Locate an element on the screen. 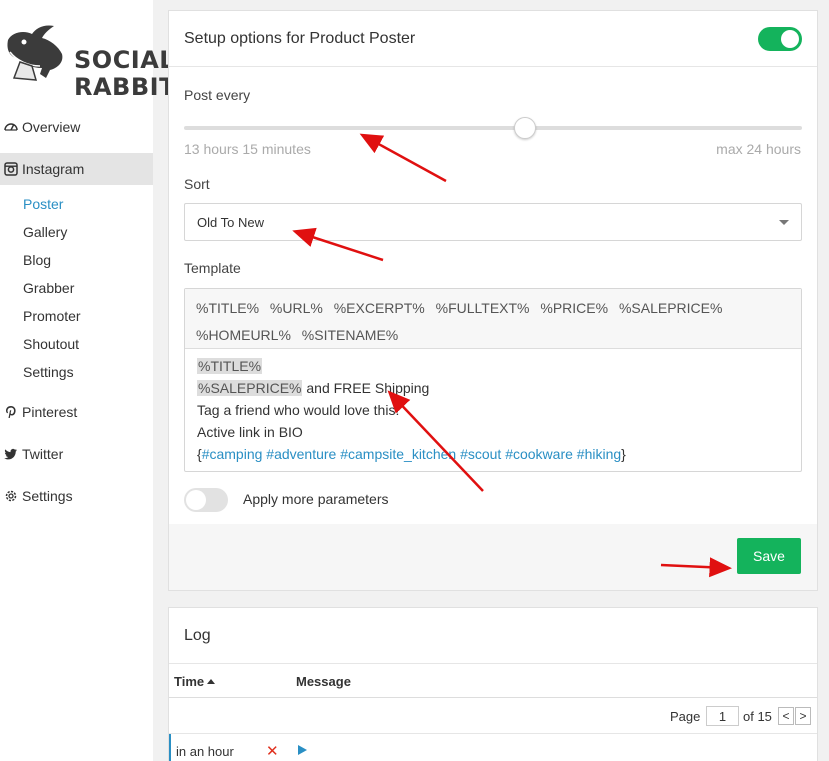  sidebar-item-instagram: Instagram is located at coordinates (76, 169).